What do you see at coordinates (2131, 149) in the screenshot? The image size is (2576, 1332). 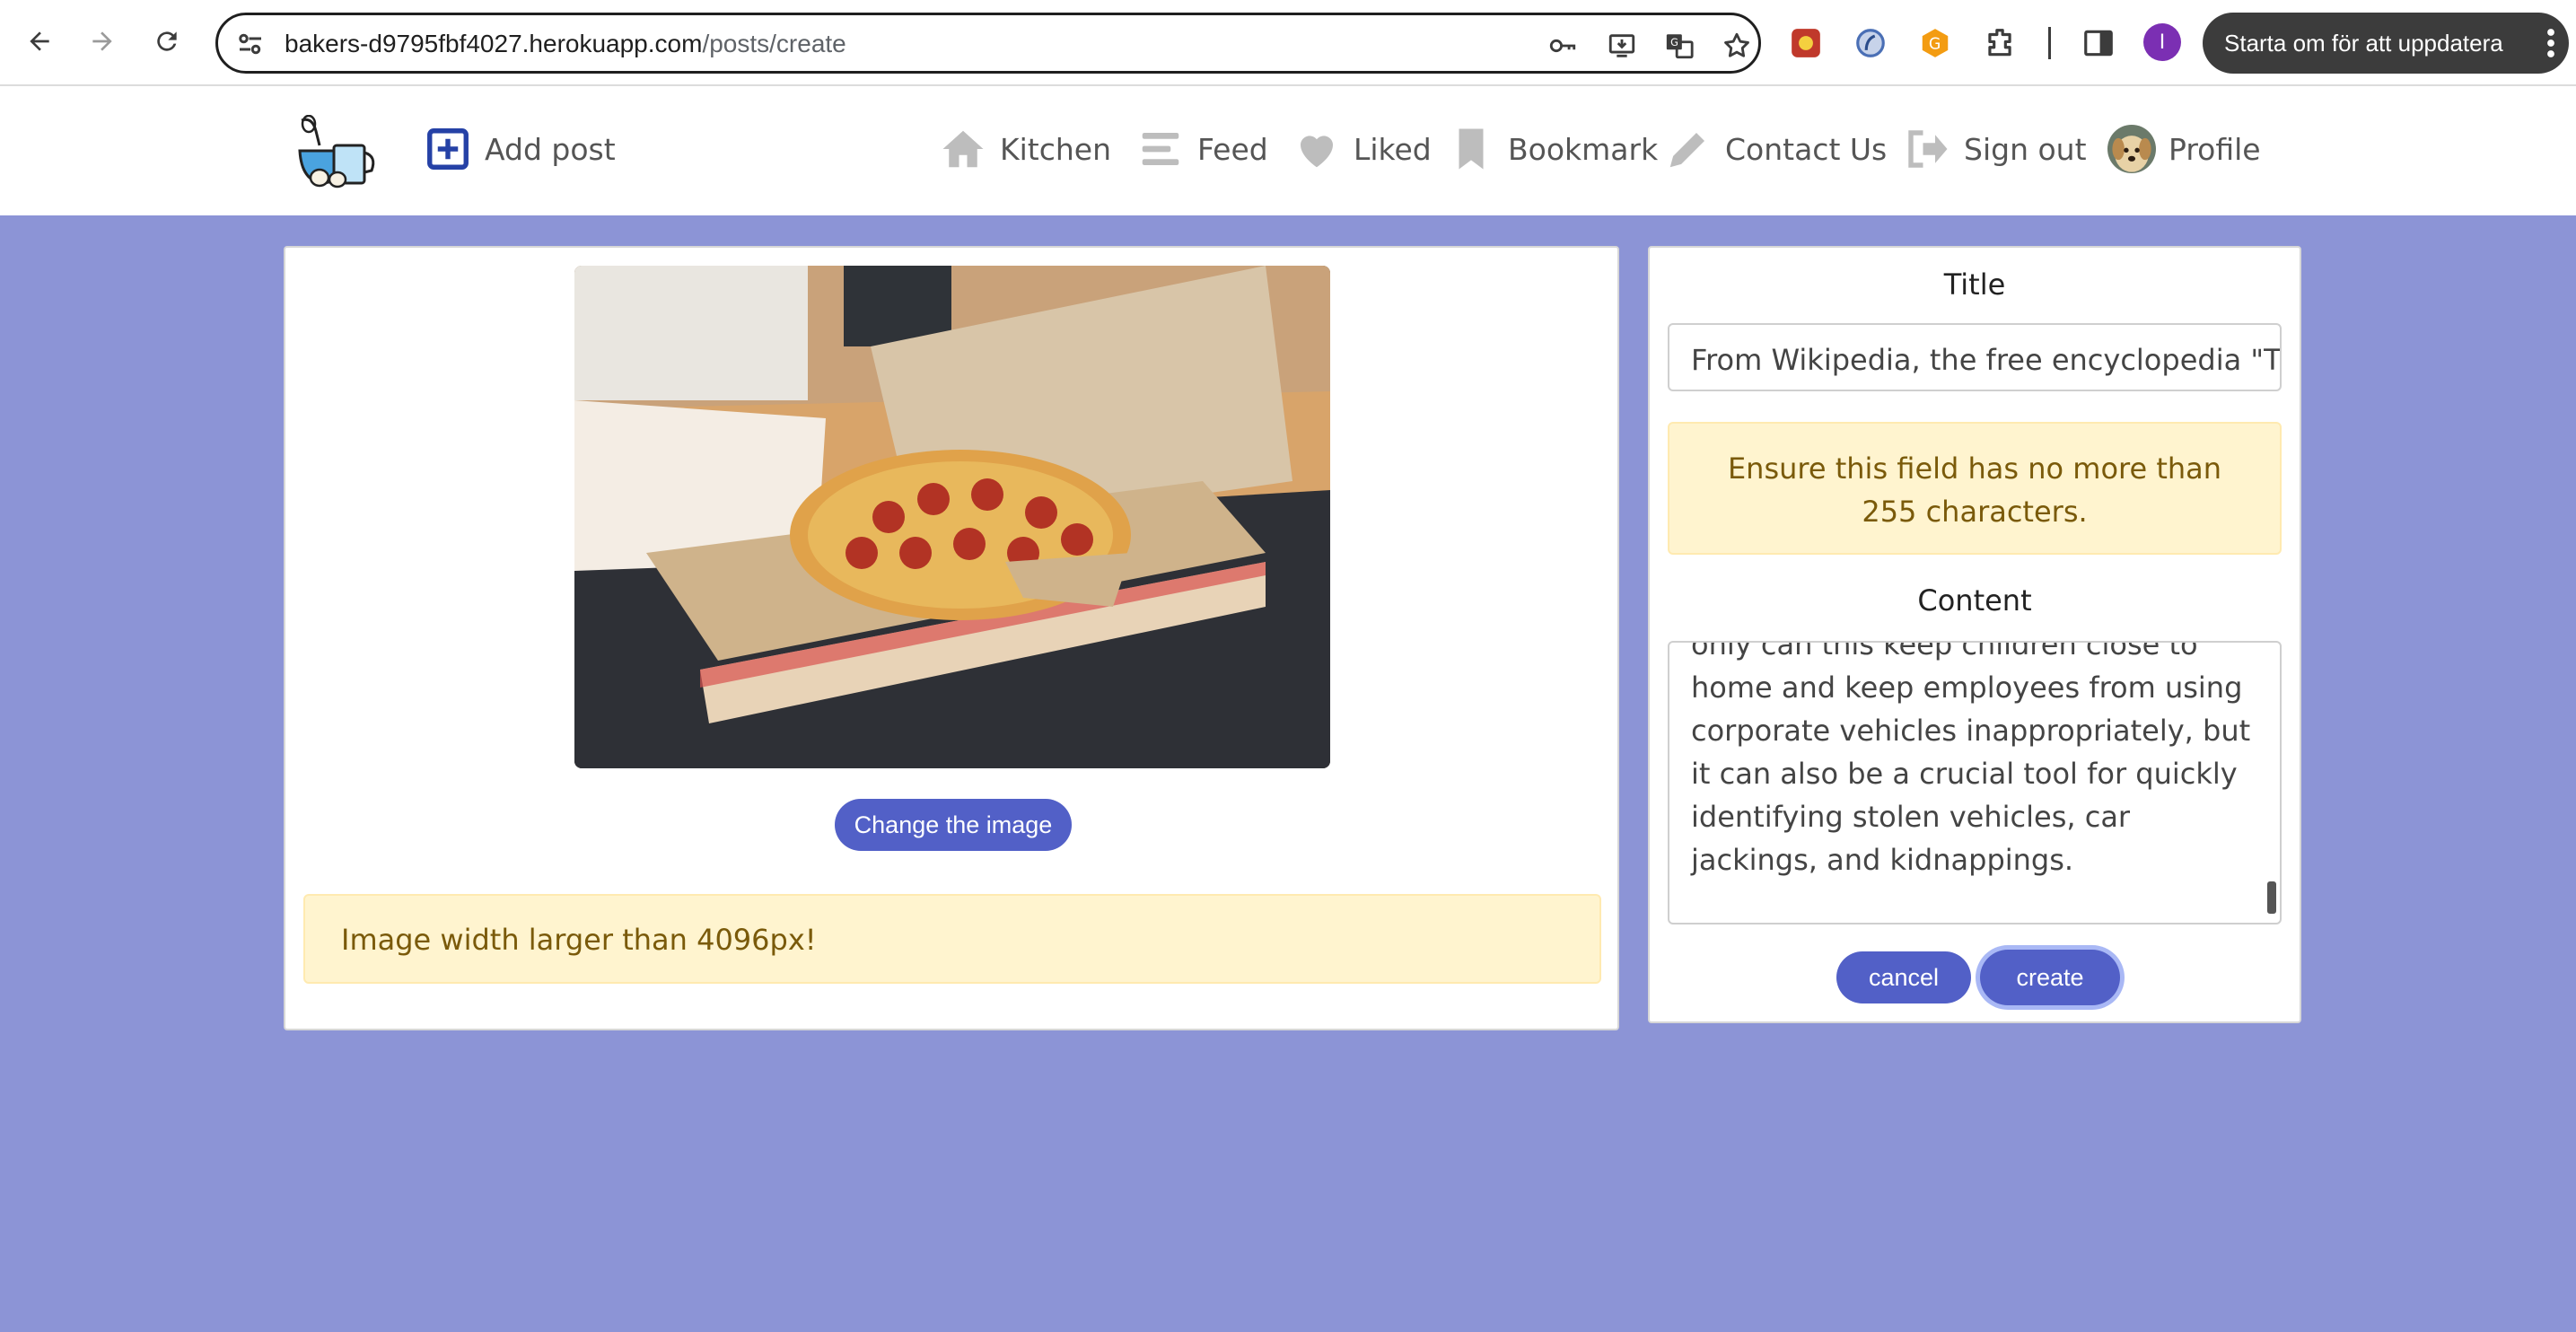 I see `profile-avatar` at bounding box center [2131, 149].